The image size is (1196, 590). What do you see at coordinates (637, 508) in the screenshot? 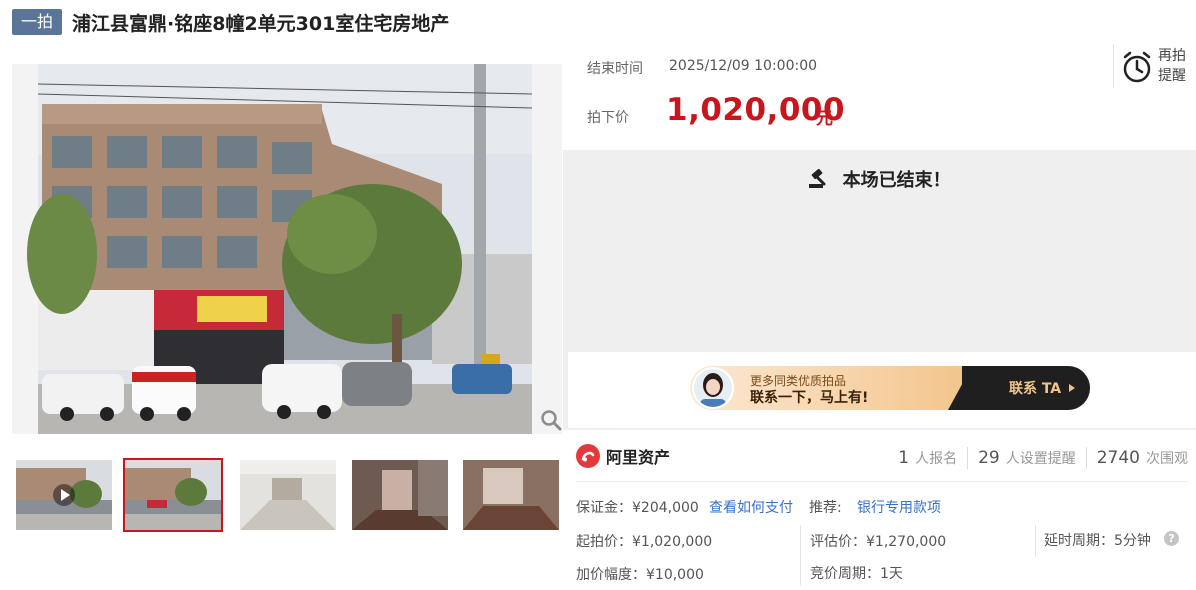
I see `deposit: 保证金：¥204,000` at bounding box center [637, 508].